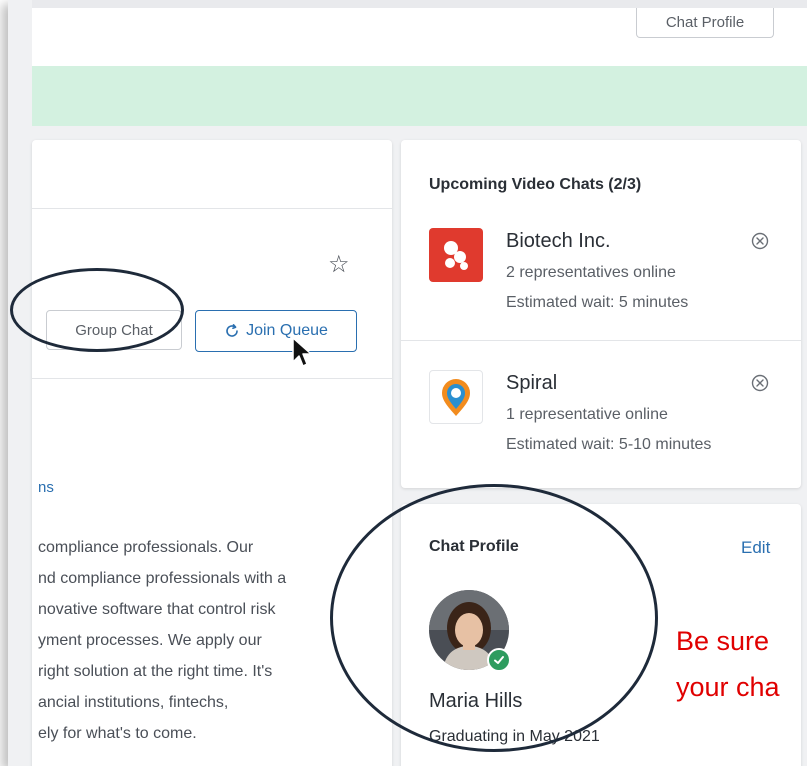 The width and height of the screenshot is (807, 766). I want to click on mouse-cursor-icon, so click(302, 352).